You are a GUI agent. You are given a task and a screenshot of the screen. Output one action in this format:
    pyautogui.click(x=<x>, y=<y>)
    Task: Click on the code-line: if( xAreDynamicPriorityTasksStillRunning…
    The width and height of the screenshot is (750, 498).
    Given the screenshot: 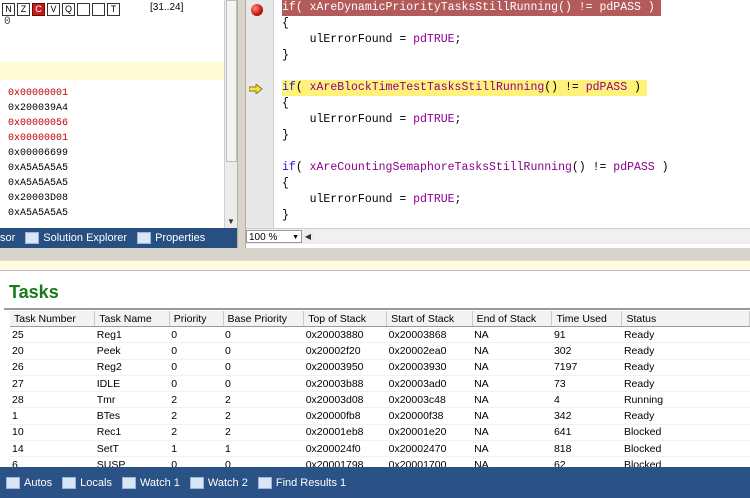 What is the action you would take?
    pyautogui.click(x=475, y=8)
    